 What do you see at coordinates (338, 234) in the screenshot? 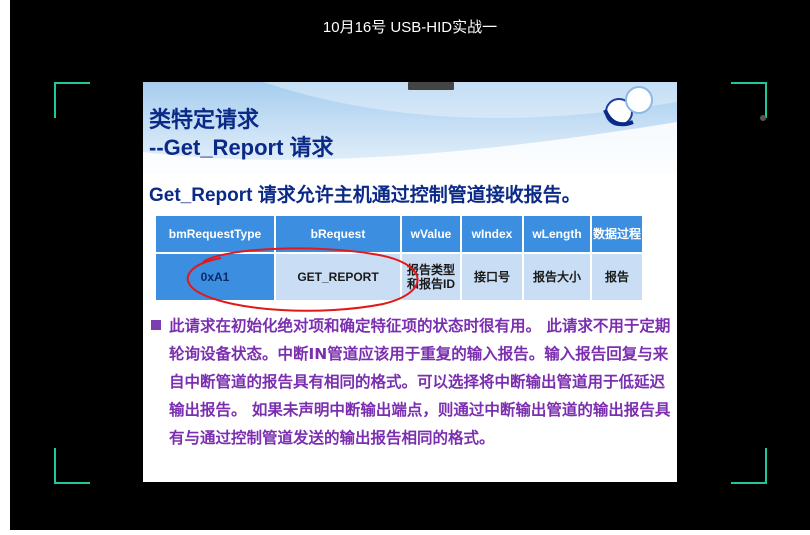
I see `table-header-cell: bRequest` at bounding box center [338, 234].